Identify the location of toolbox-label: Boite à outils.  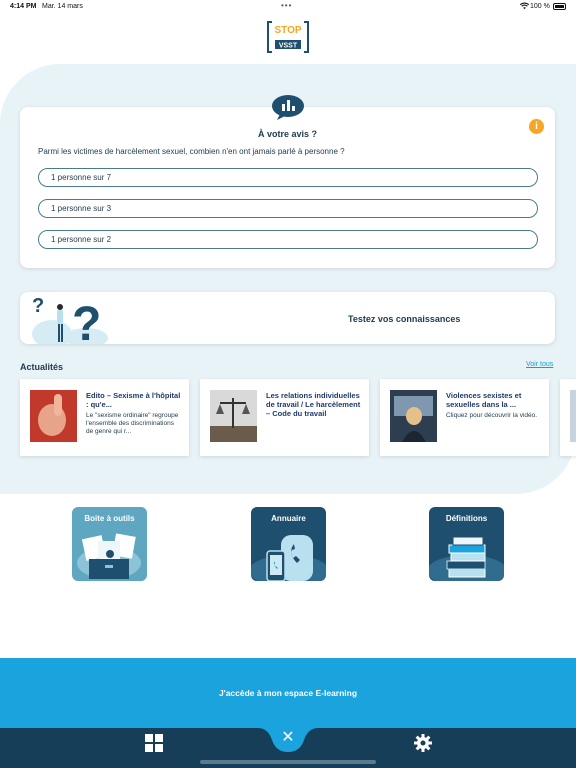
(109, 518).